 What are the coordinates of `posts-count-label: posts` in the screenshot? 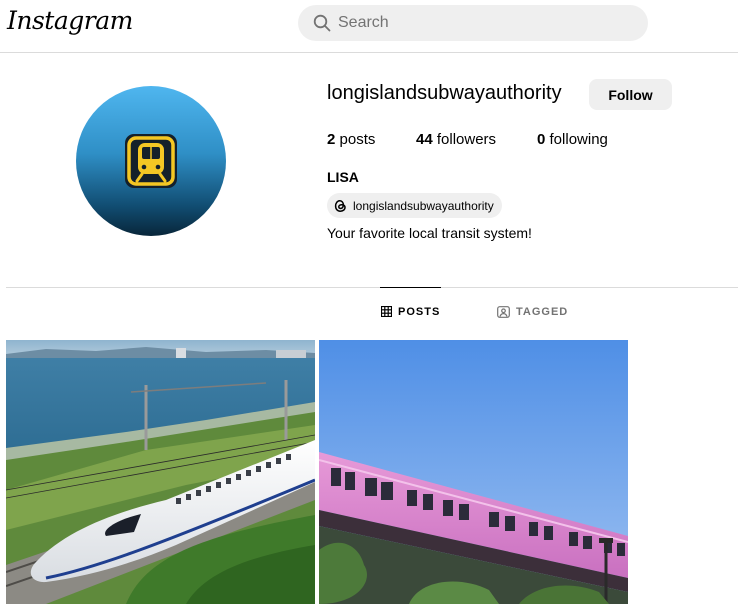 It's located at (357, 139).